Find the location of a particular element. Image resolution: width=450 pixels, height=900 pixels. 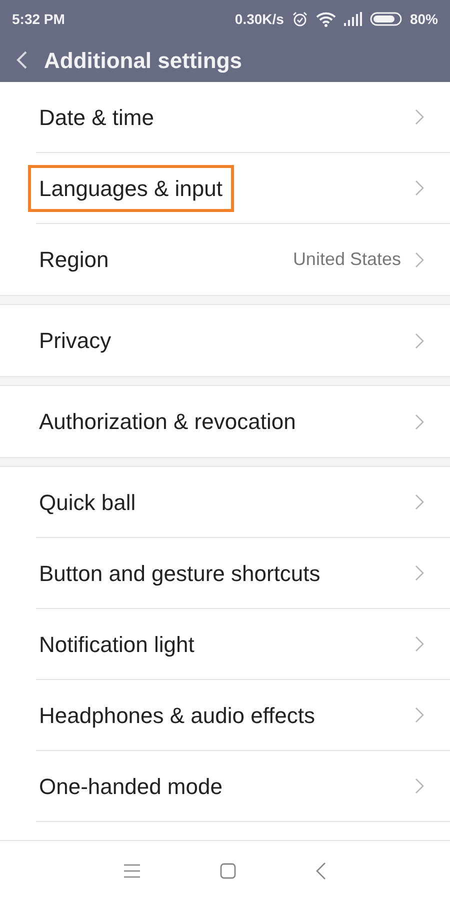

setting-label: Quick ball is located at coordinates (87, 502).